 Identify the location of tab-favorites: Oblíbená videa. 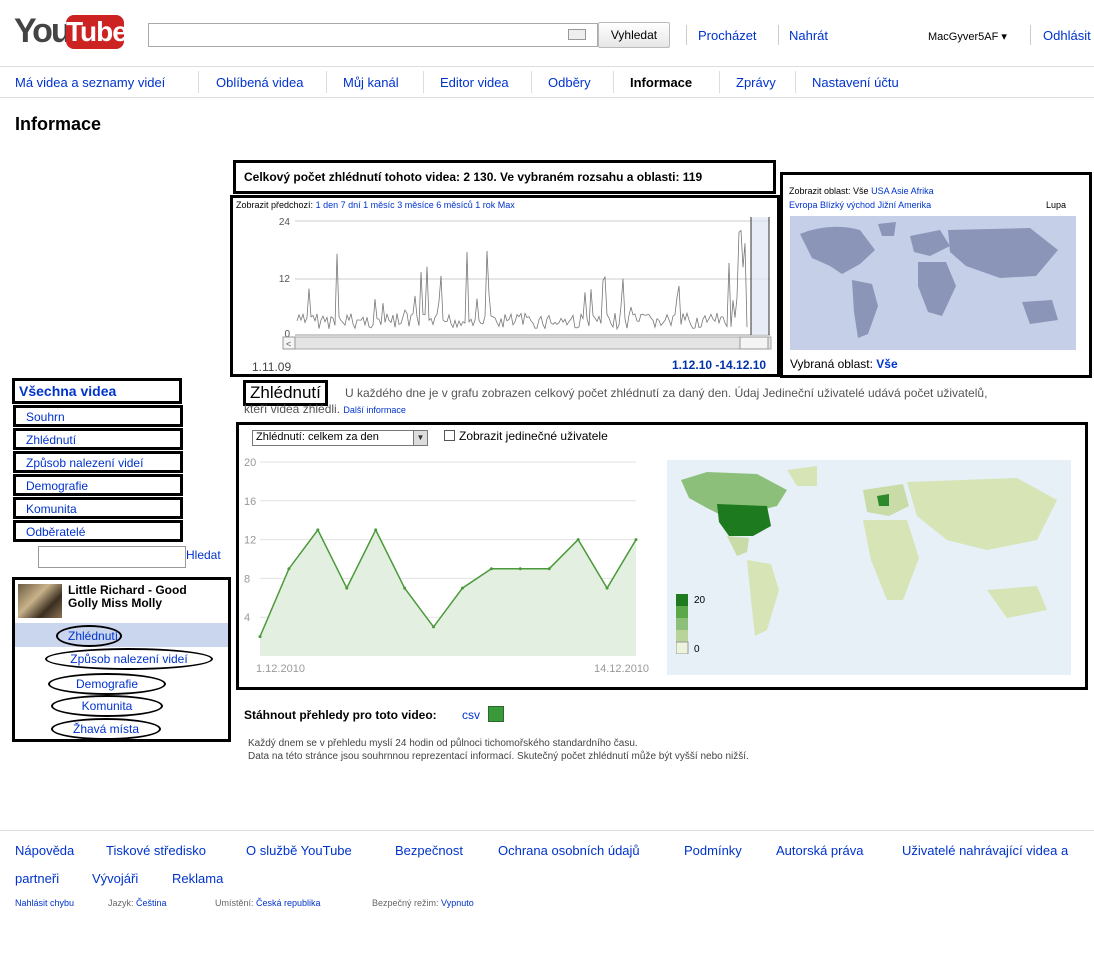
(259, 82).